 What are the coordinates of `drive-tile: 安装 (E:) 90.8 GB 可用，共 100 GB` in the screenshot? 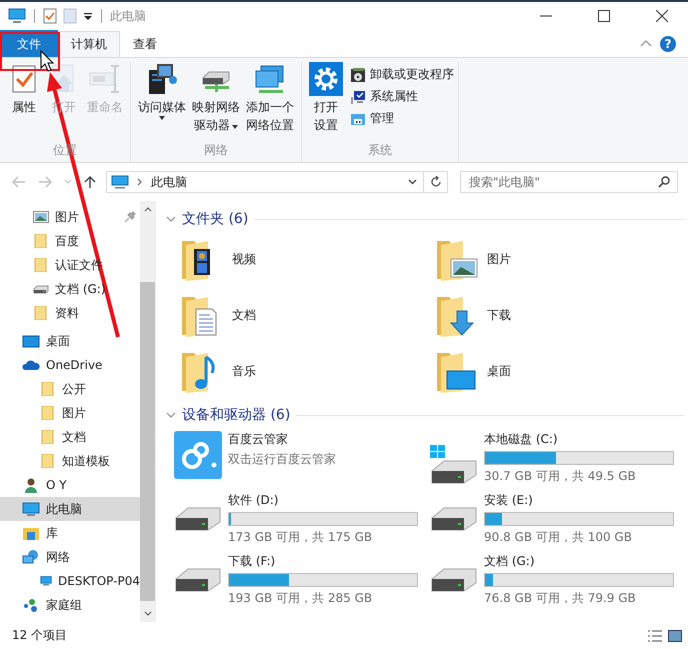 It's located at (557, 518).